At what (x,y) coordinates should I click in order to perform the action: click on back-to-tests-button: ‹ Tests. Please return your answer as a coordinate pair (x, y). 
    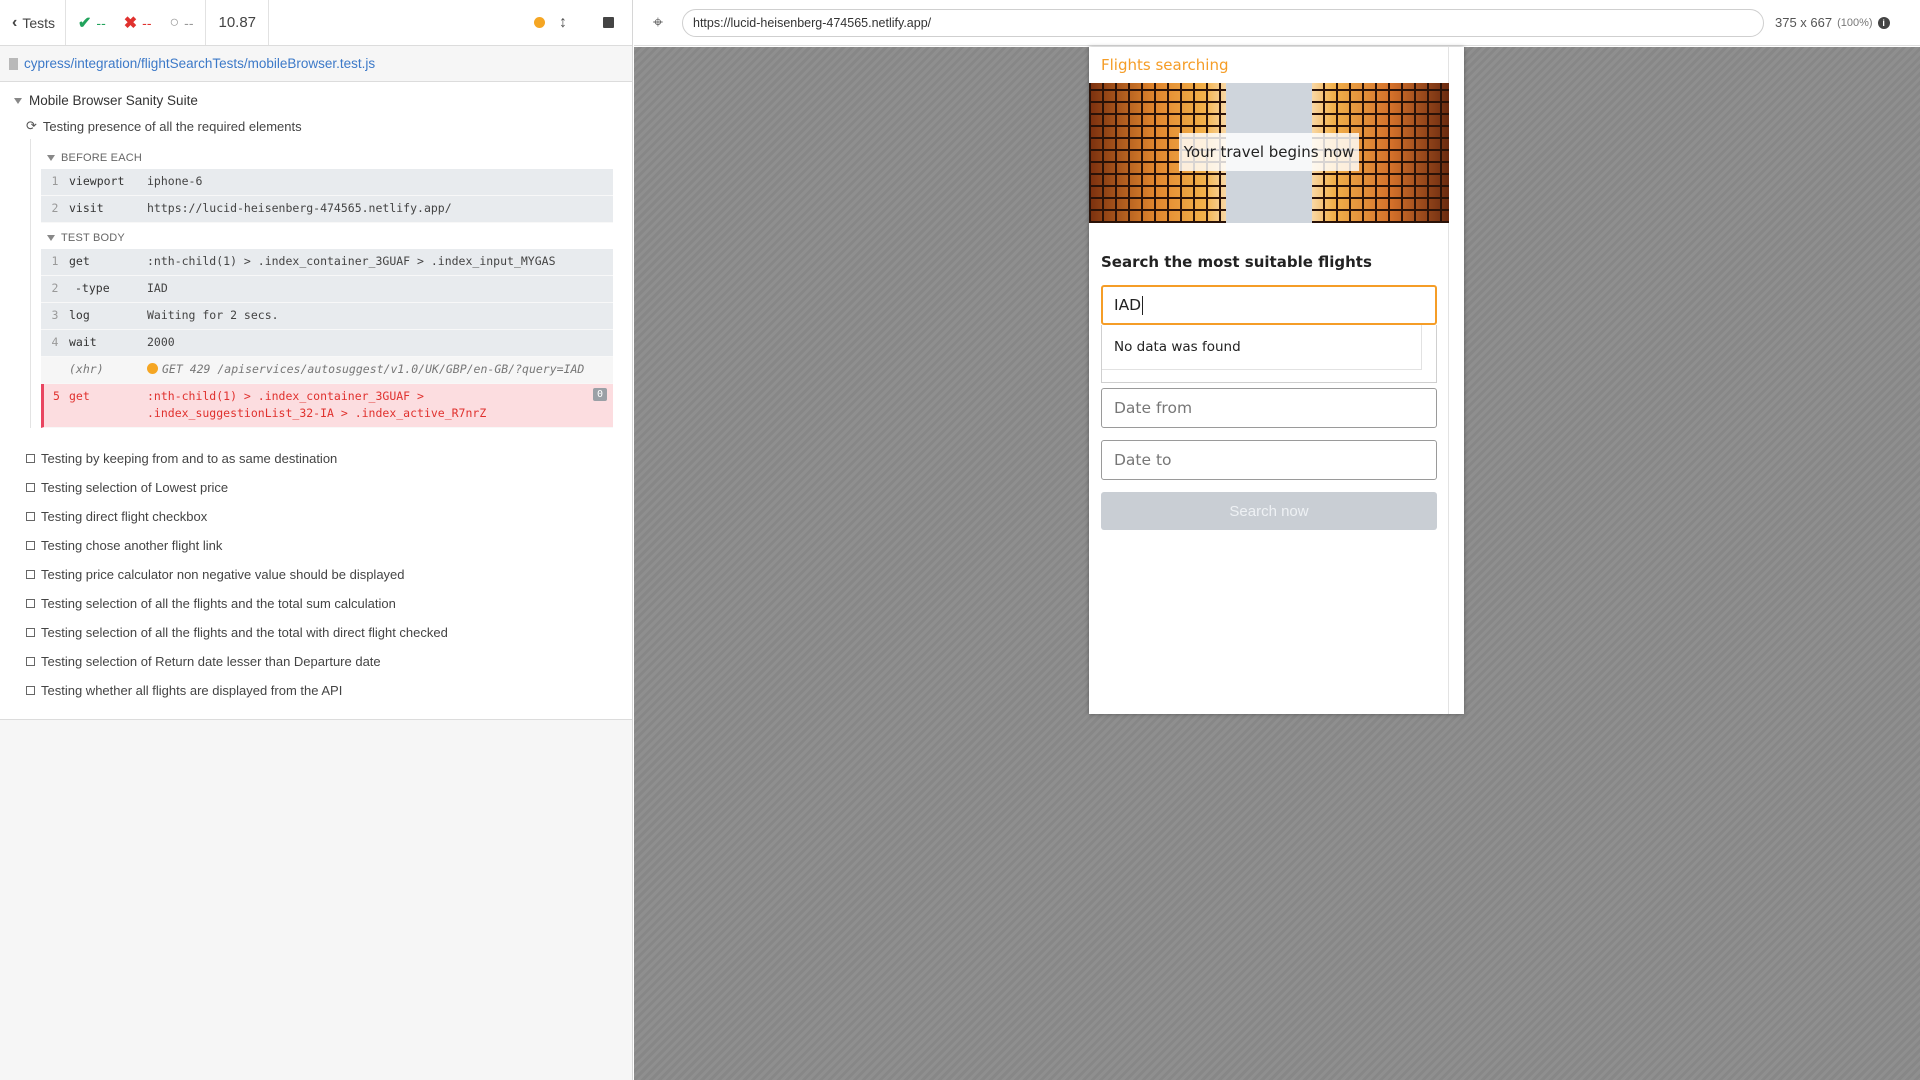
    Looking at the image, I should click on (33, 22).